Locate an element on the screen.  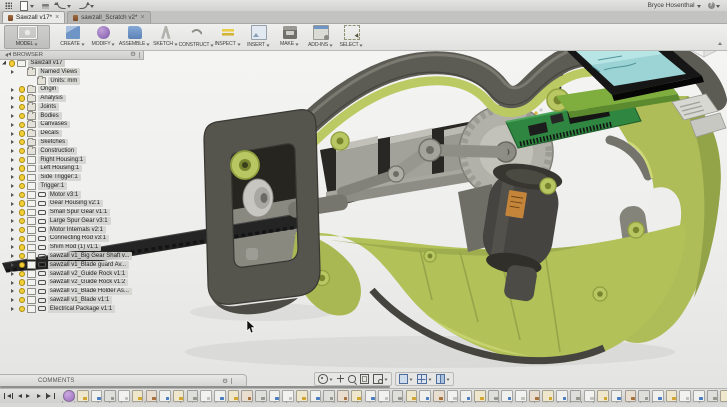
display-settings is located at coordinates (406, 379).